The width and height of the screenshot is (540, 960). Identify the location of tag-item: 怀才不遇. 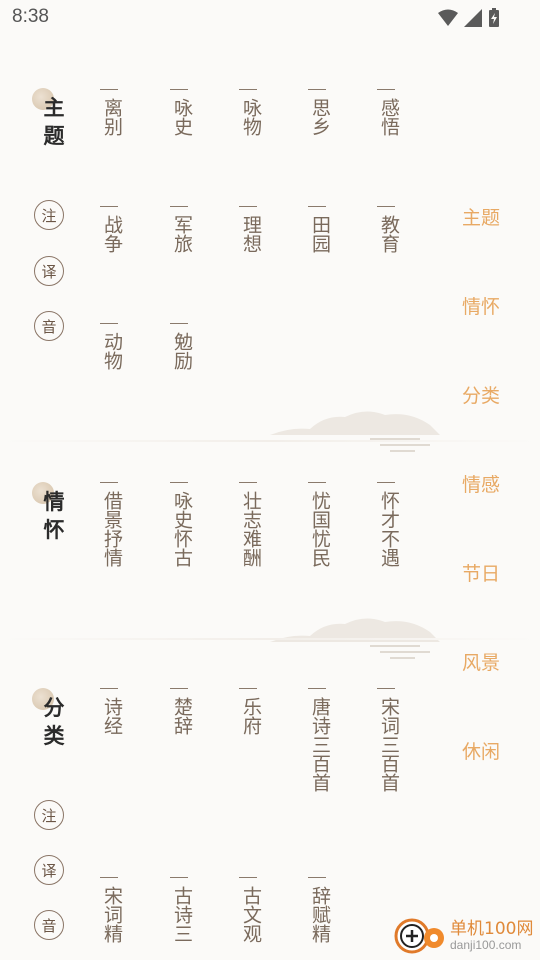
(387, 524).